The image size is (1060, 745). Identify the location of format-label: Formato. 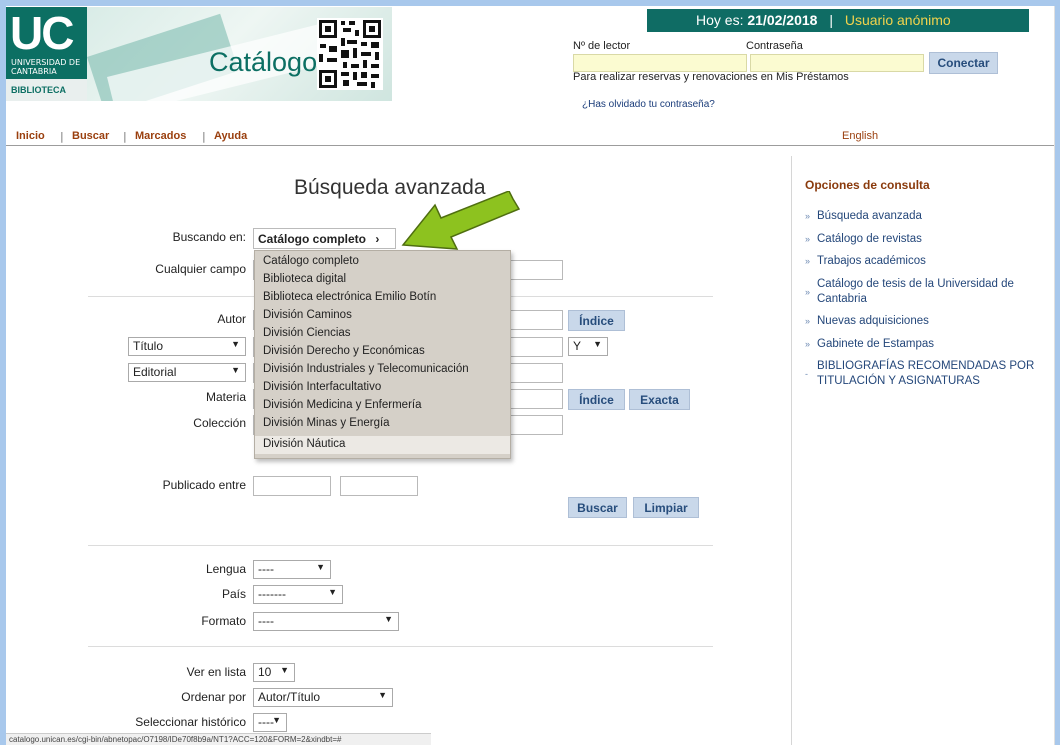
(223, 621).